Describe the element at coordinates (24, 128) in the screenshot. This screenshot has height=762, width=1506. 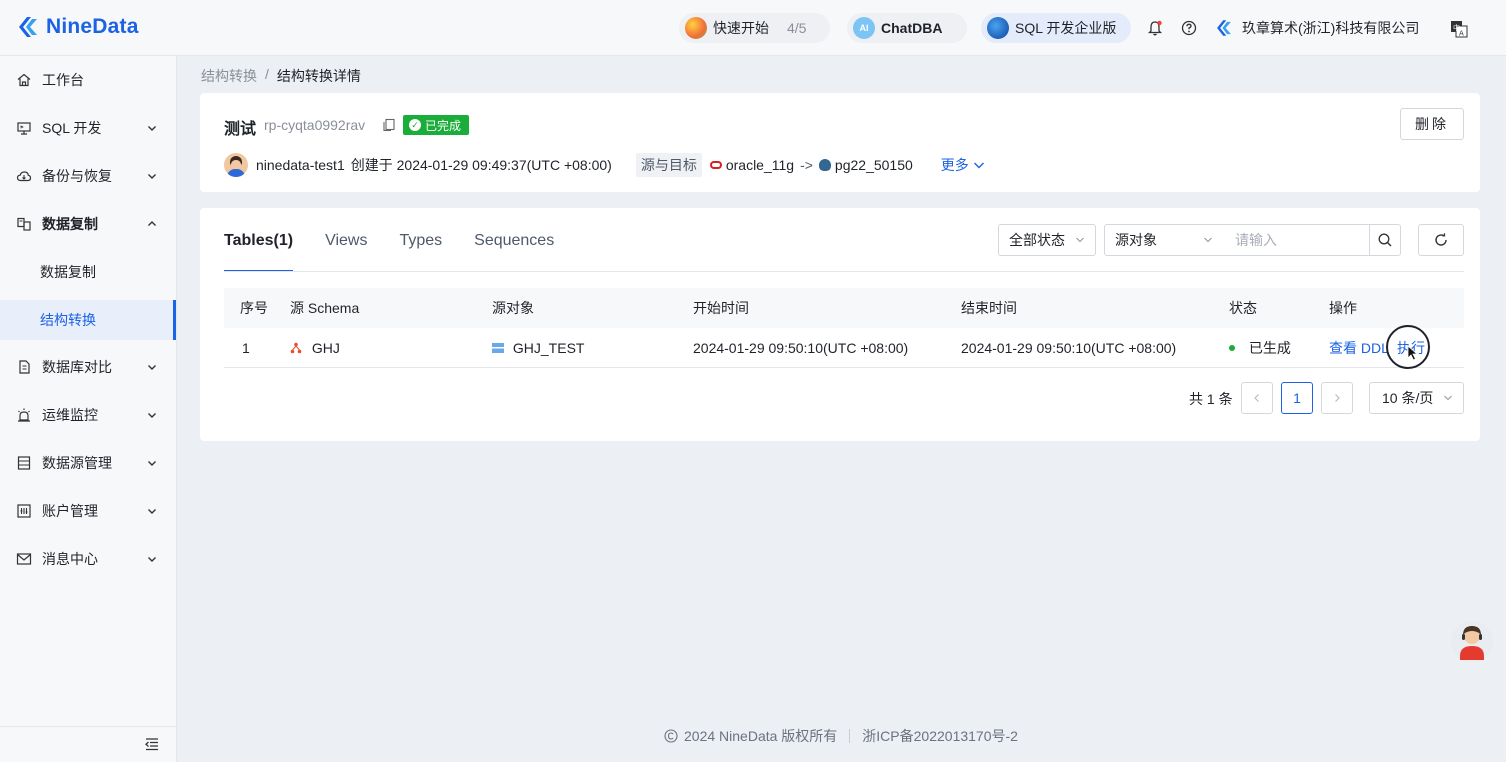
I see `monitor-icon` at that location.